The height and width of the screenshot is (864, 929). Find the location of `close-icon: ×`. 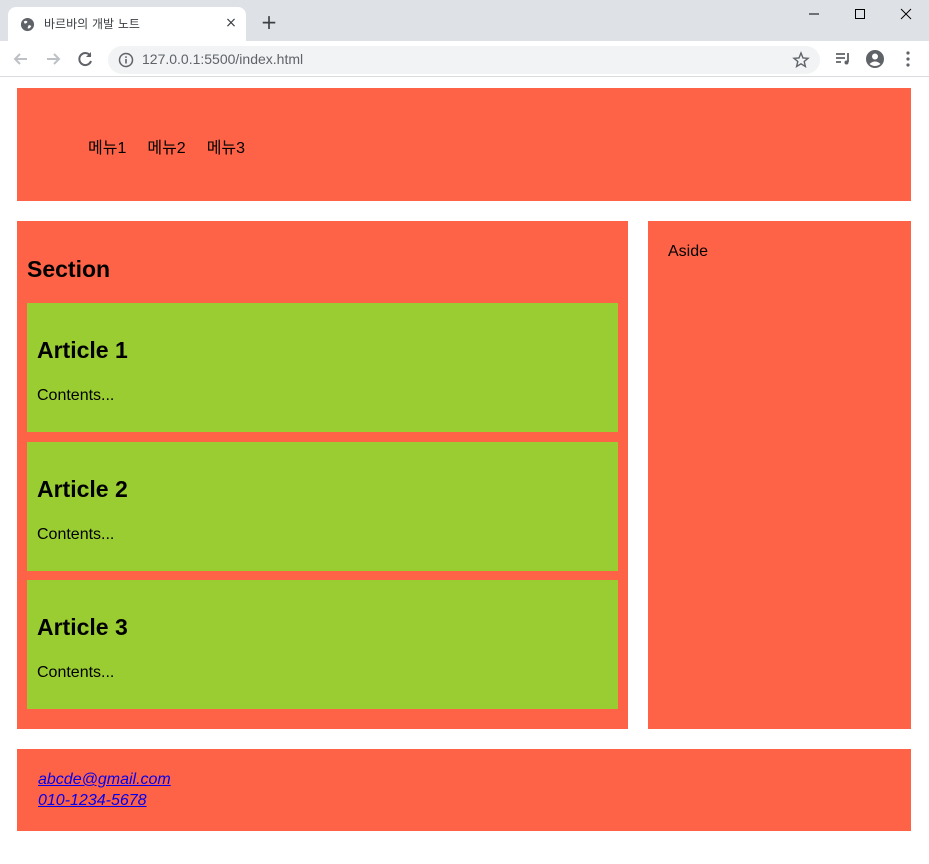

close-icon: × is located at coordinates (231, 23).